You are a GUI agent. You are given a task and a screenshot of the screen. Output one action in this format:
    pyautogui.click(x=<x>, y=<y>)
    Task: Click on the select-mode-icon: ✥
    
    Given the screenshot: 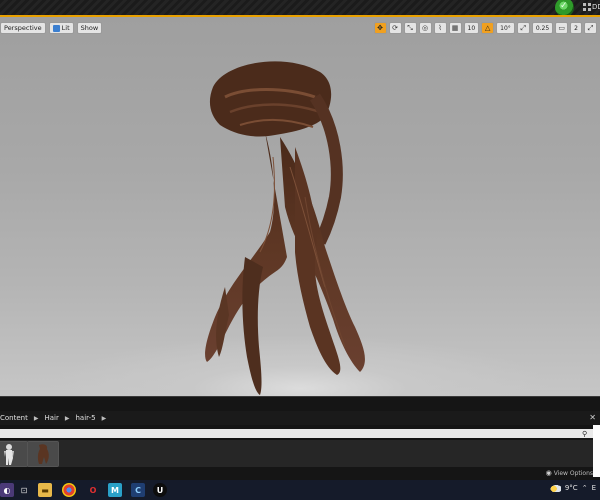 What is the action you would take?
    pyautogui.click(x=380, y=28)
    